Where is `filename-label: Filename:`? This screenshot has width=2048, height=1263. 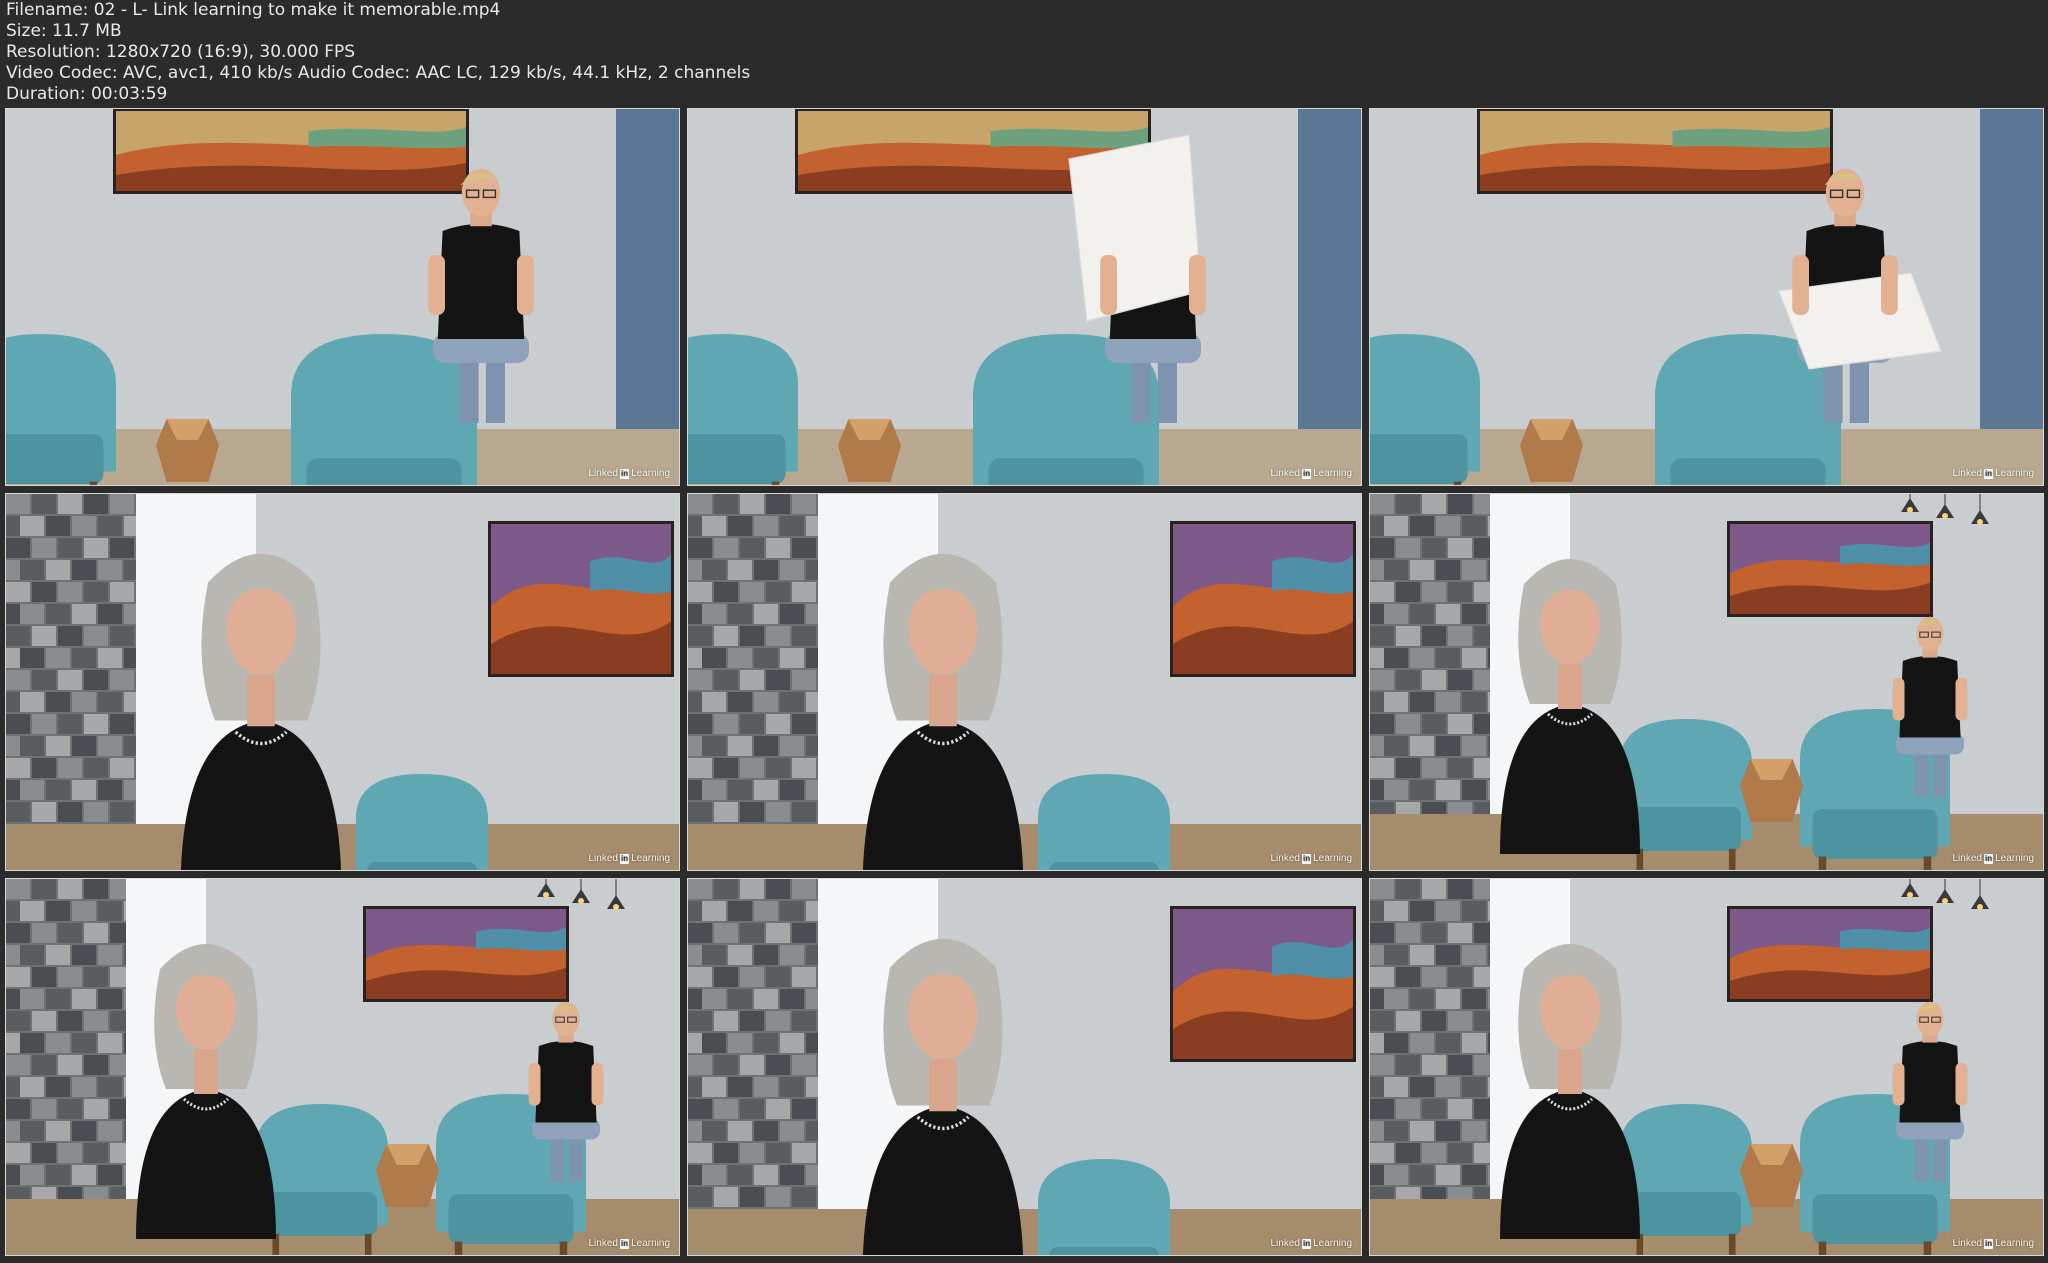 filename-label: Filename: is located at coordinates (47, 10).